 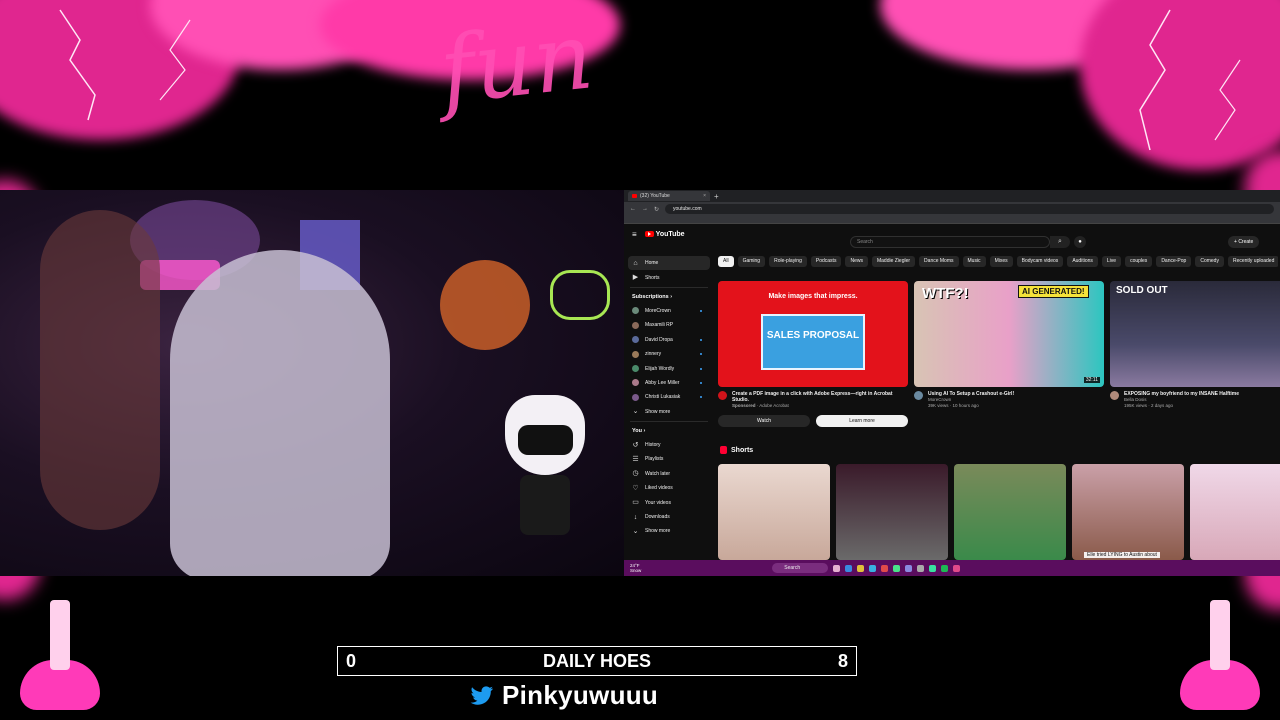 What do you see at coordinates (788, 261) in the screenshot?
I see `chip: Role-playing` at bounding box center [788, 261].